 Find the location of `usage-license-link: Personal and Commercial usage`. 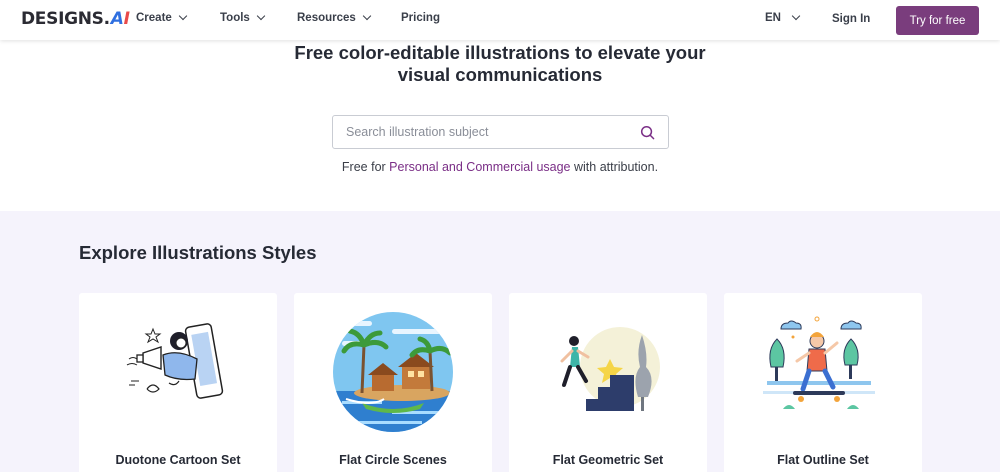

usage-license-link: Personal and Commercial usage is located at coordinates (479, 167).